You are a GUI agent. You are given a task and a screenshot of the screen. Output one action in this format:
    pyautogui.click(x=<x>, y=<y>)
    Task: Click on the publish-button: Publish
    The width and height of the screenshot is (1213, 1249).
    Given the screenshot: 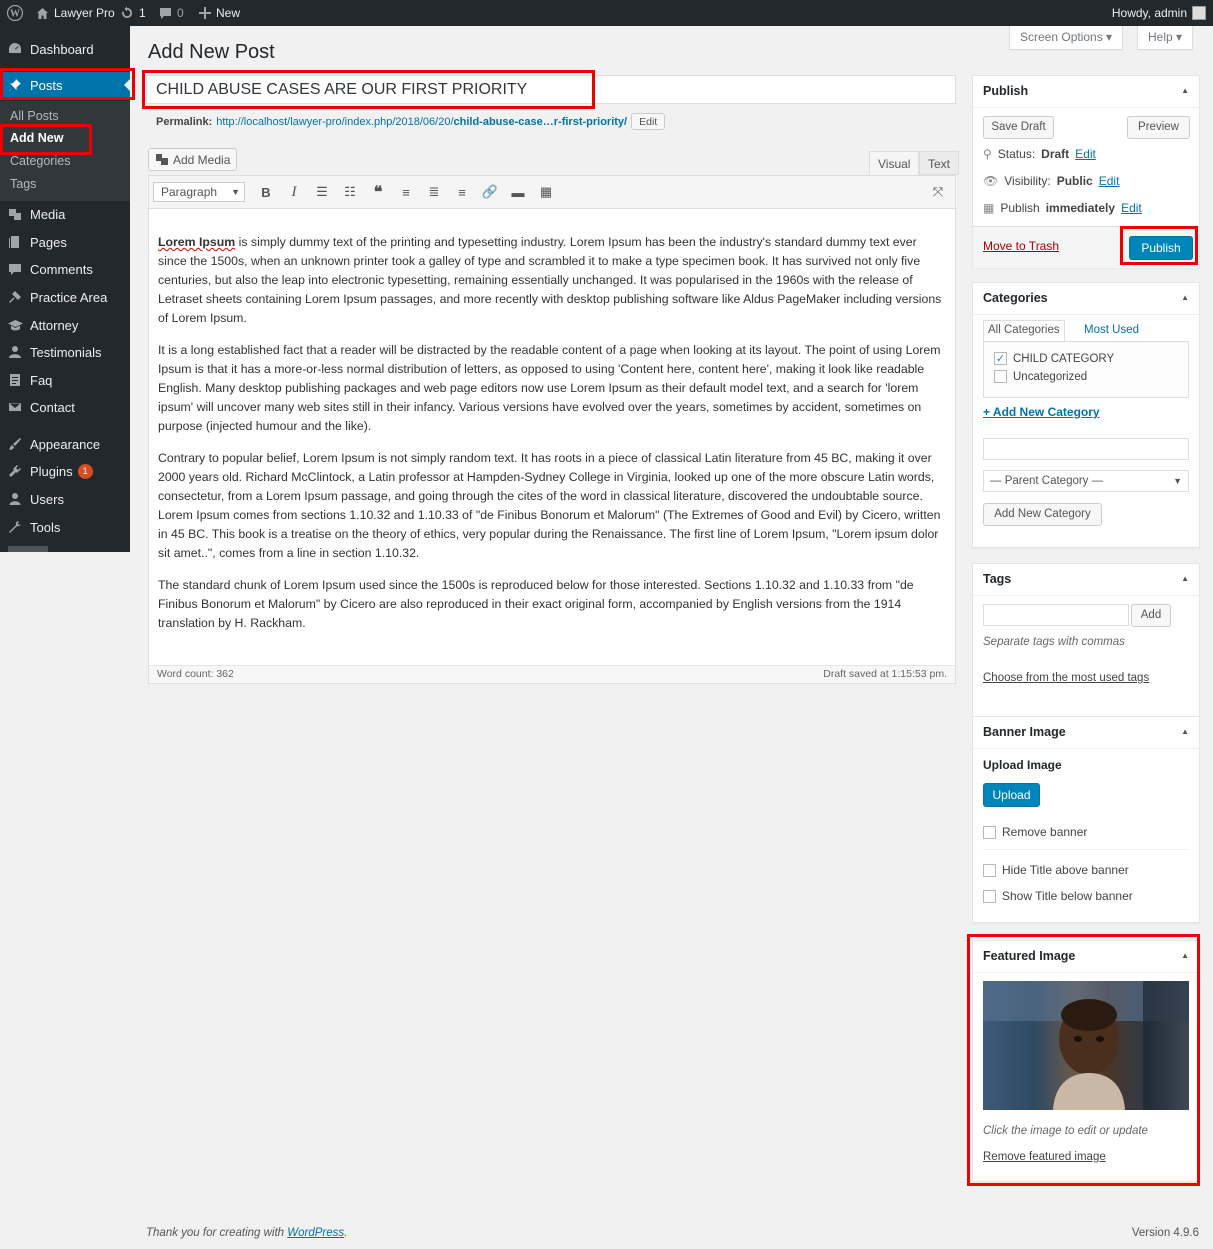 What is the action you would take?
    pyautogui.click(x=1161, y=248)
    